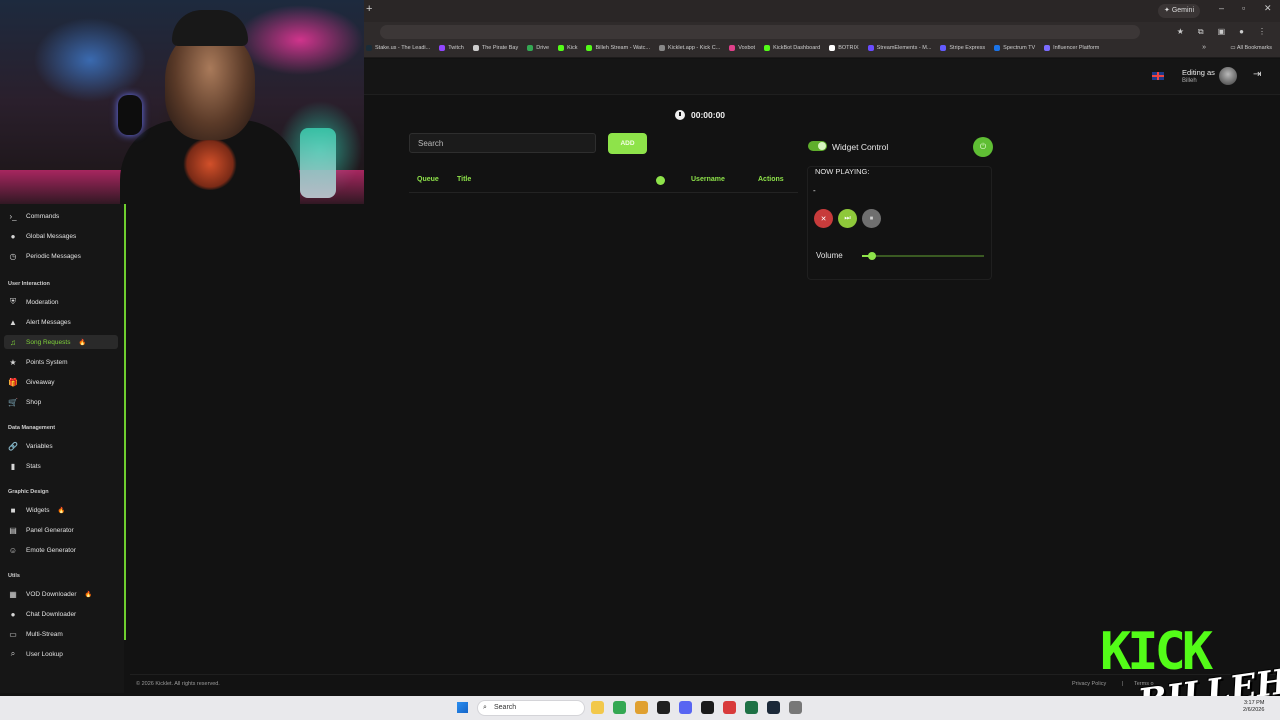  Describe the element at coordinates (456, 48) in the screenshot. I see `bookmark-label: Twitch` at that location.